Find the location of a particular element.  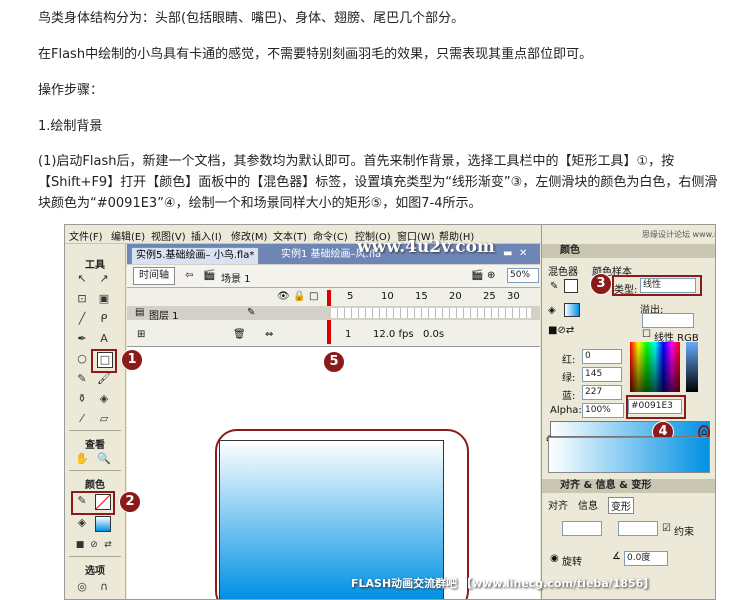

arrow-tool-icon: ↖ is located at coordinates (82, 279).